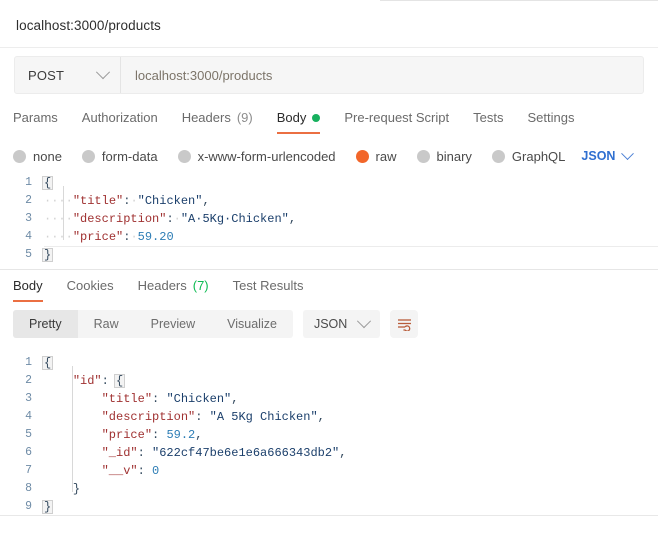 This screenshot has height=553, width=658. I want to click on response-tab-cookies: Cookies, so click(90, 290).